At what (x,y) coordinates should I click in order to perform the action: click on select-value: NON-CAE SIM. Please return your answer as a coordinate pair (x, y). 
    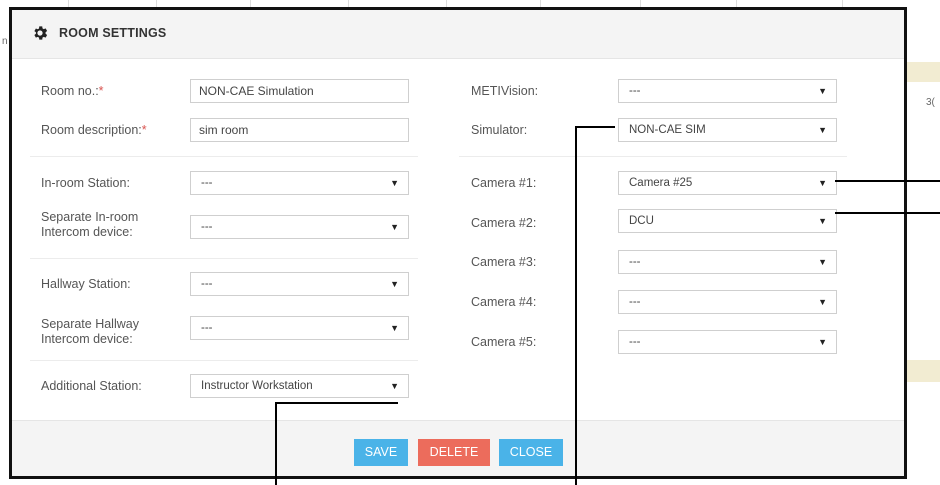
    Looking at the image, I should click on (667, 130).